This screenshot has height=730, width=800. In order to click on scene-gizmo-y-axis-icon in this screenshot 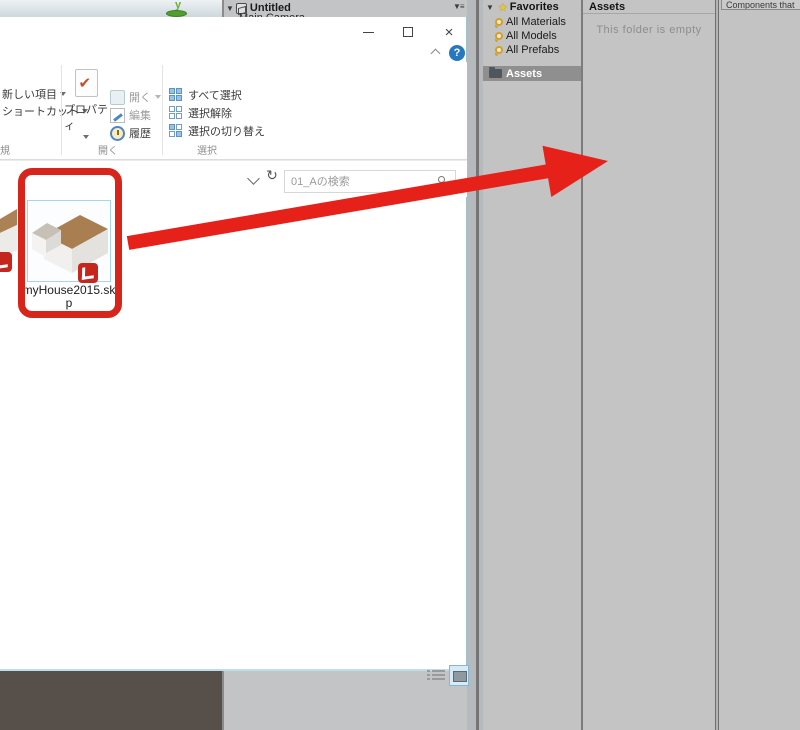, I will do `click(176, 13)`.